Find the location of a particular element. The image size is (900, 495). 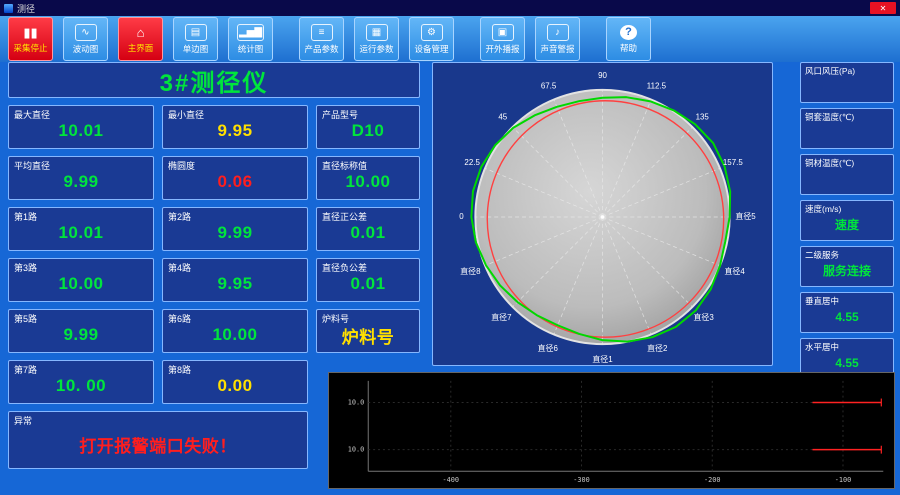

status-label: 风口风压(Pa) is located at coordinates (830, 71).